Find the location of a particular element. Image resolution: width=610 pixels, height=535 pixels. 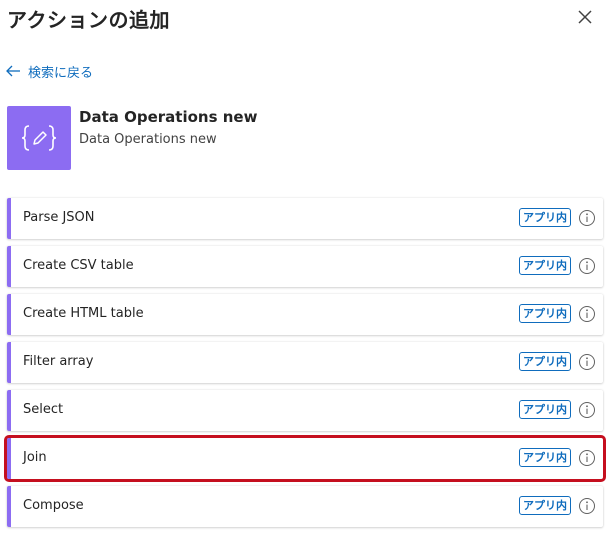

action-label: Parse JSON is located at coordinates (59, 217).